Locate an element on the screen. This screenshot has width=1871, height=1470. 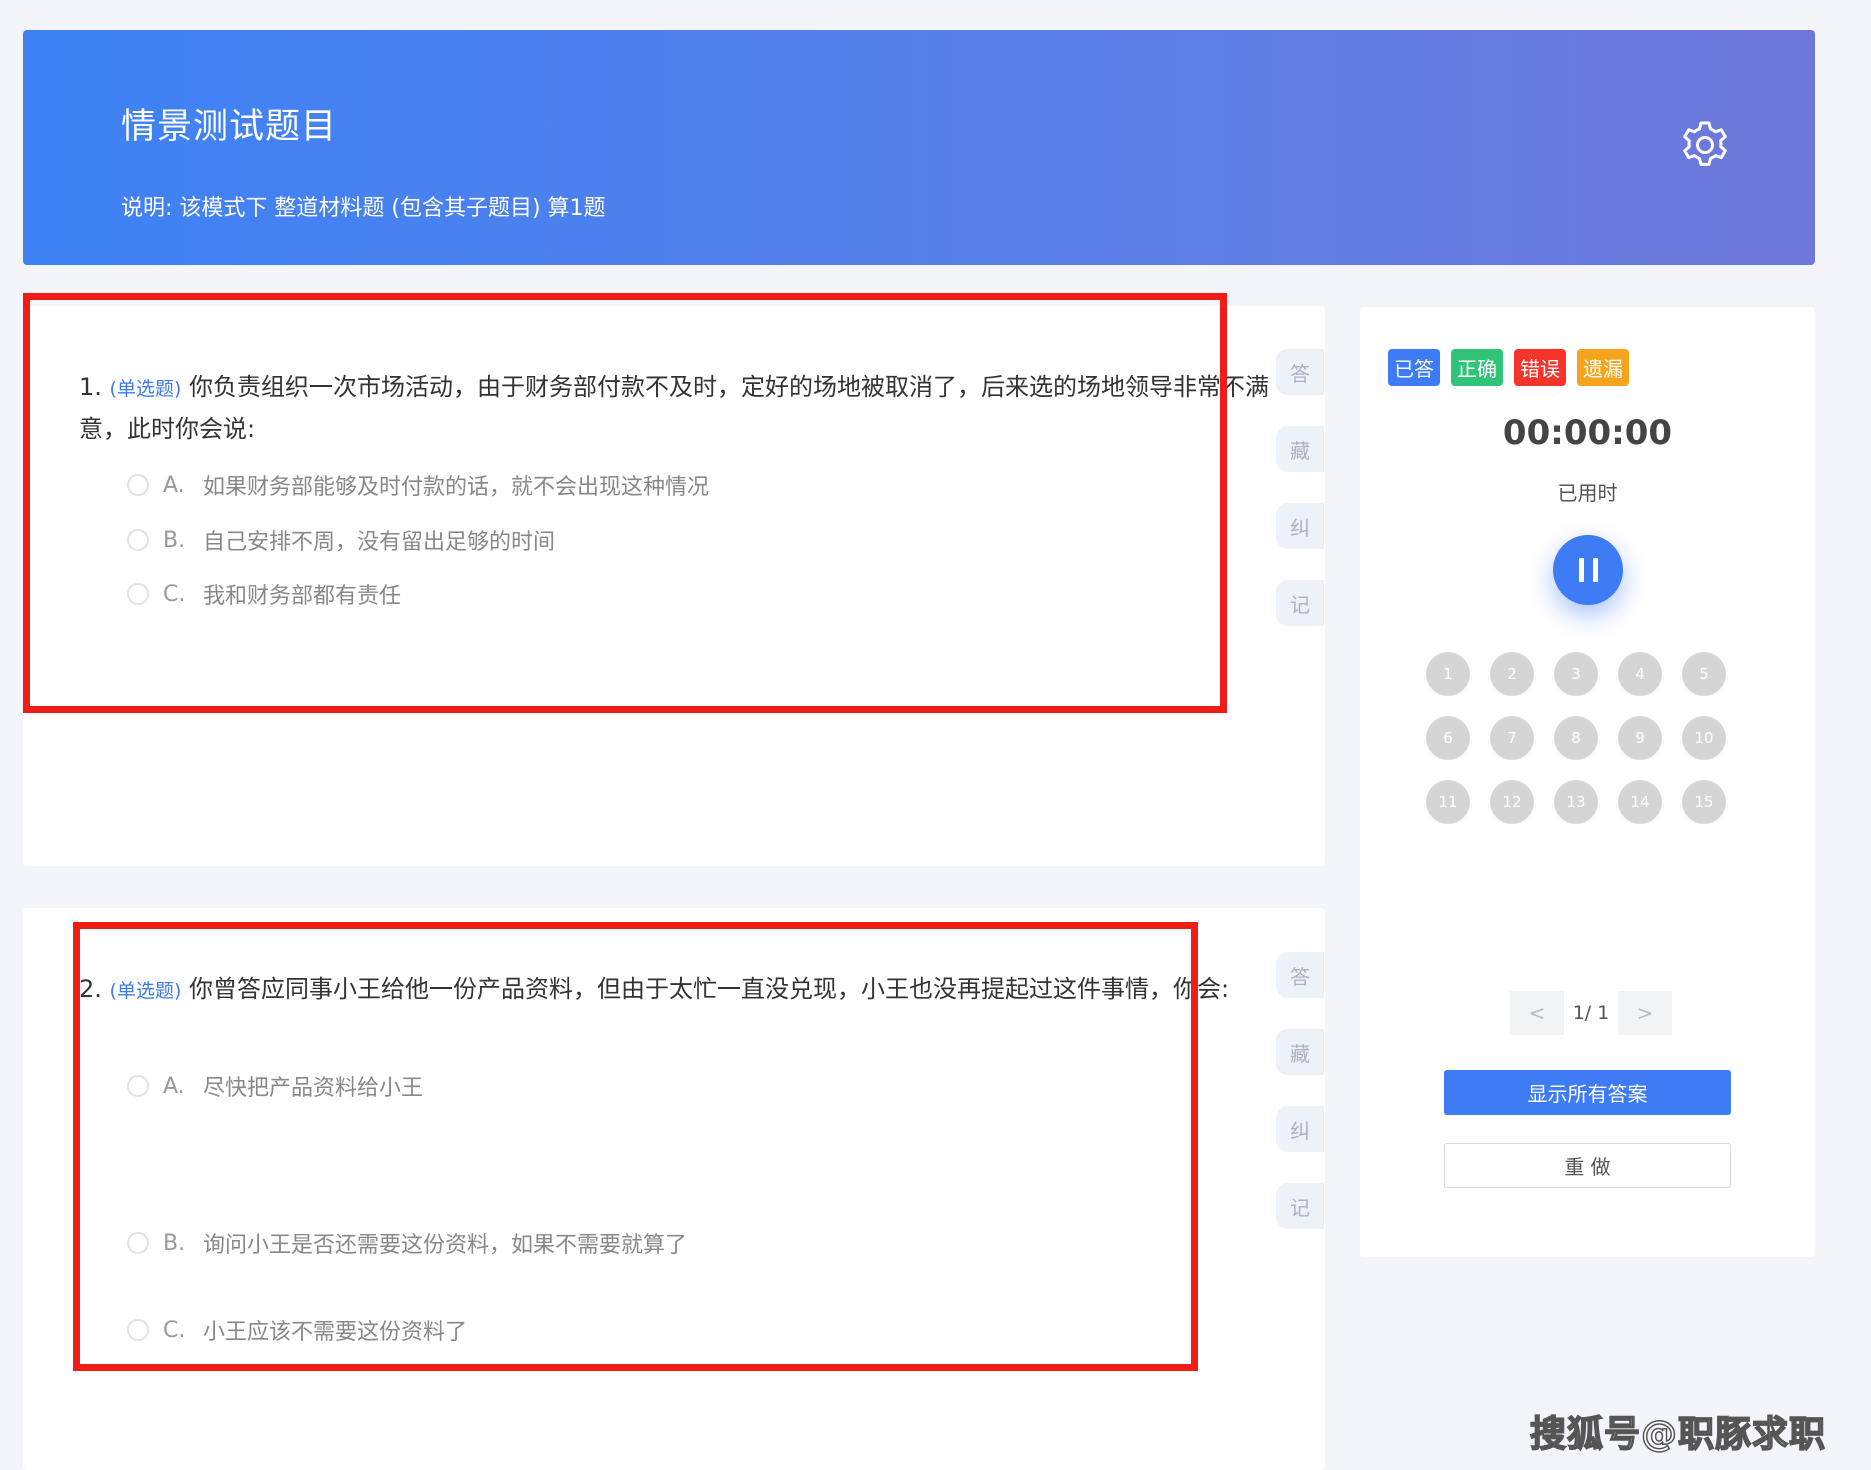
show-all-answers-button: 显示所有答案 is located at coordinates (1587, 1092).